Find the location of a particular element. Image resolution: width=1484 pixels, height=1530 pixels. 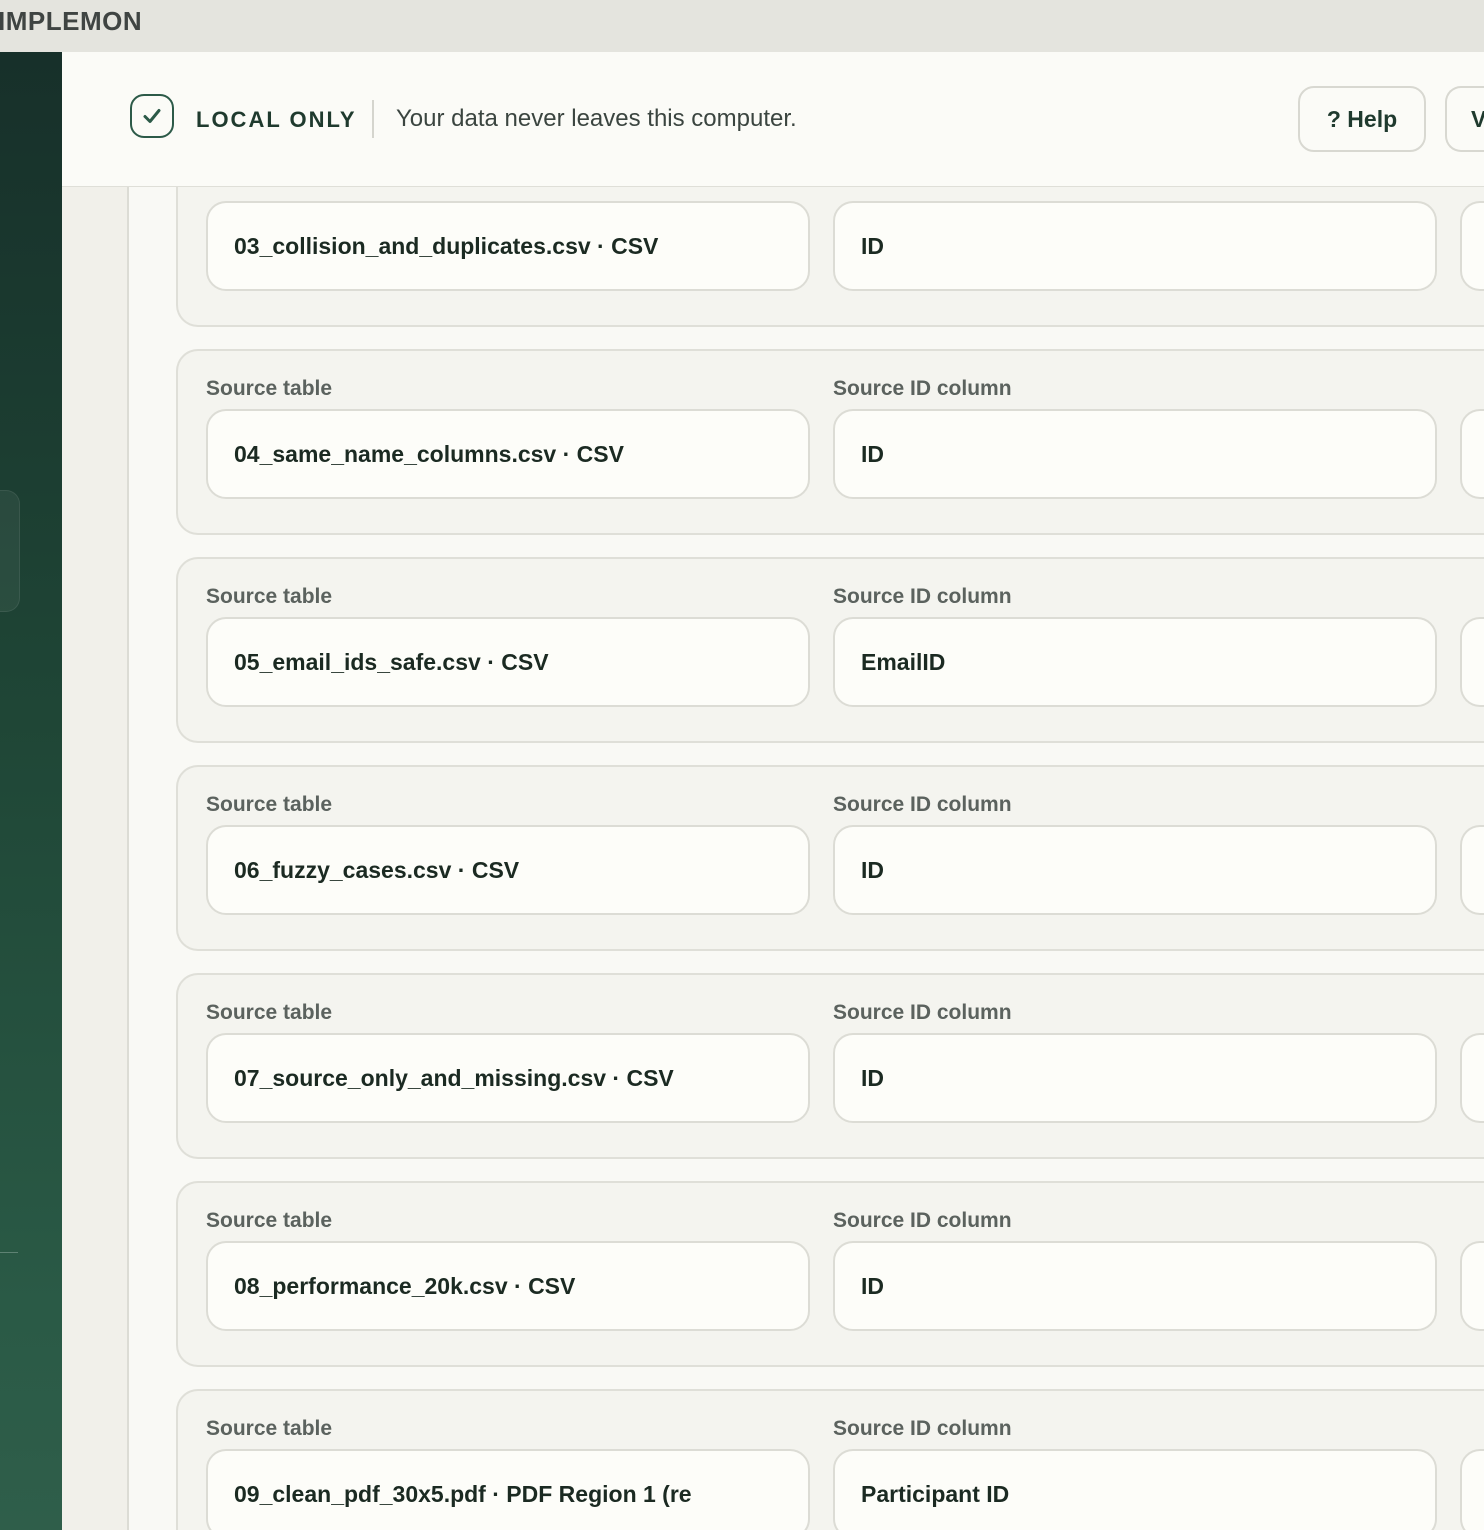

secondary-header-button: V is located at coordinates (1464, 119).